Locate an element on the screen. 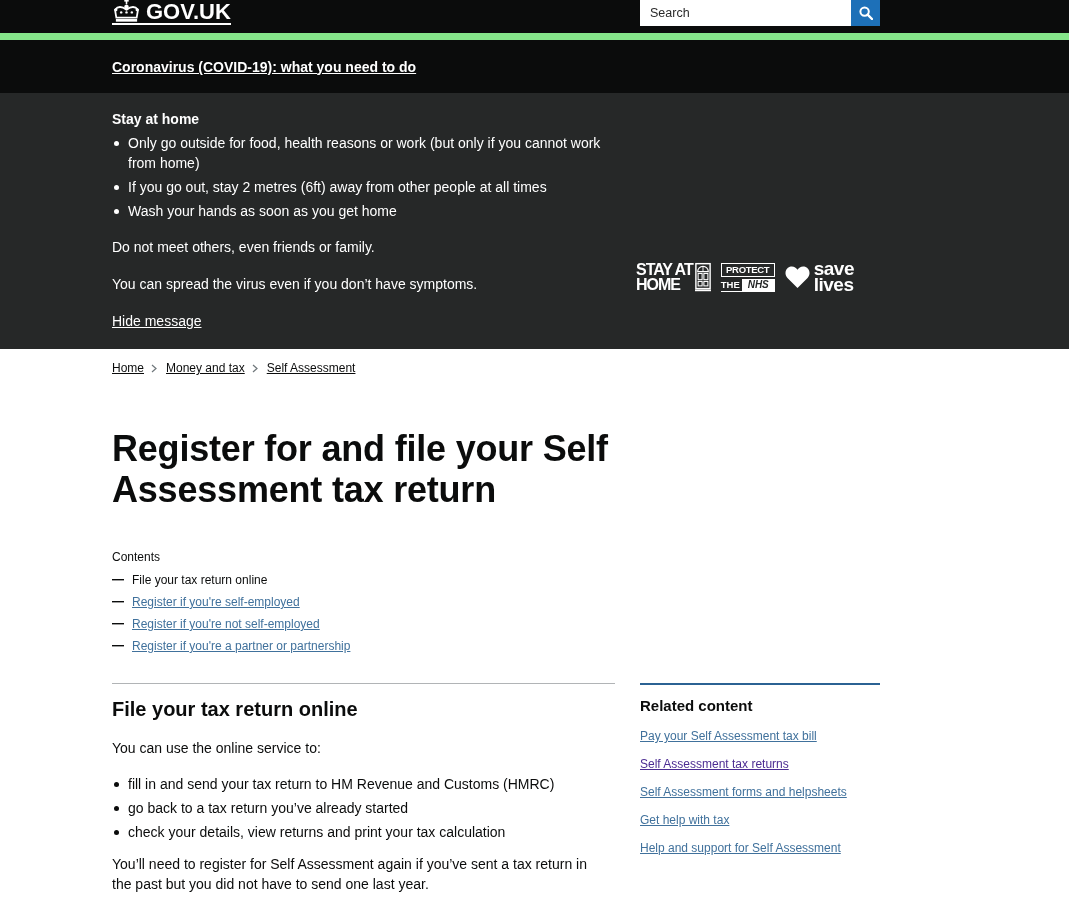 The width and height of the screenshot is (1069, 910). campaign-logo-text: PROTECT is located at coordinates (747, 269).